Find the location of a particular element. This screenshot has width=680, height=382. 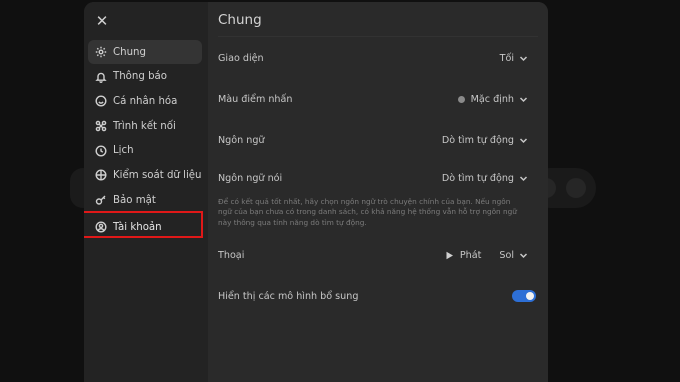

sidebar-item-label: Thông báo is located at coordinates (140, 77).